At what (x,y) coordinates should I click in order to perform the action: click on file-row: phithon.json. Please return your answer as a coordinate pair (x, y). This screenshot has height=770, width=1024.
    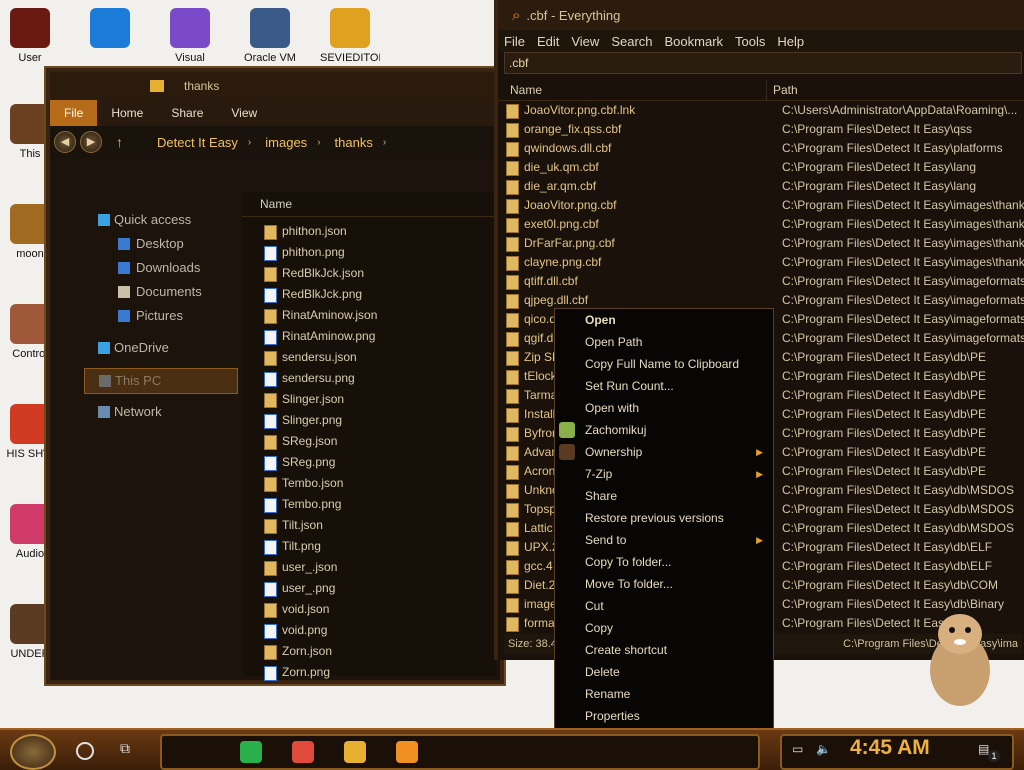
    Looking at the image, I should click on (369, 231).